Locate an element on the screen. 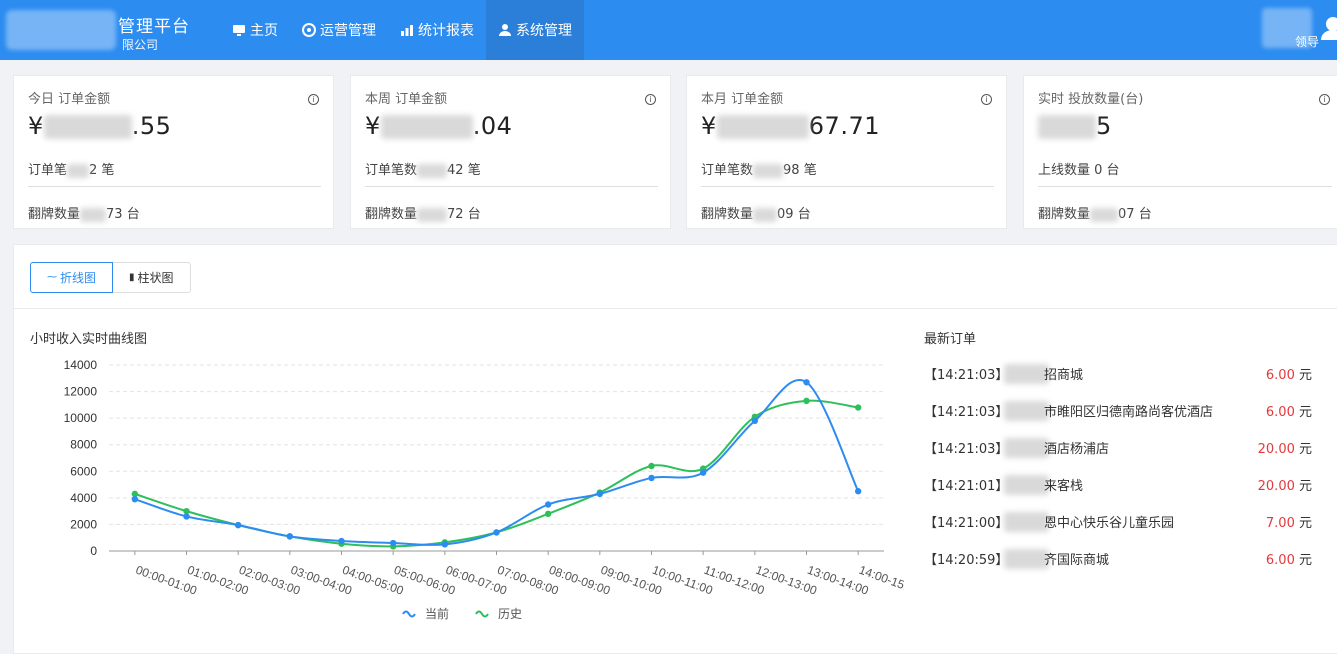 The width and height of the screenshot is (1337, 654). card-amount: ¥ .55 is located at coordinates (100, 126).